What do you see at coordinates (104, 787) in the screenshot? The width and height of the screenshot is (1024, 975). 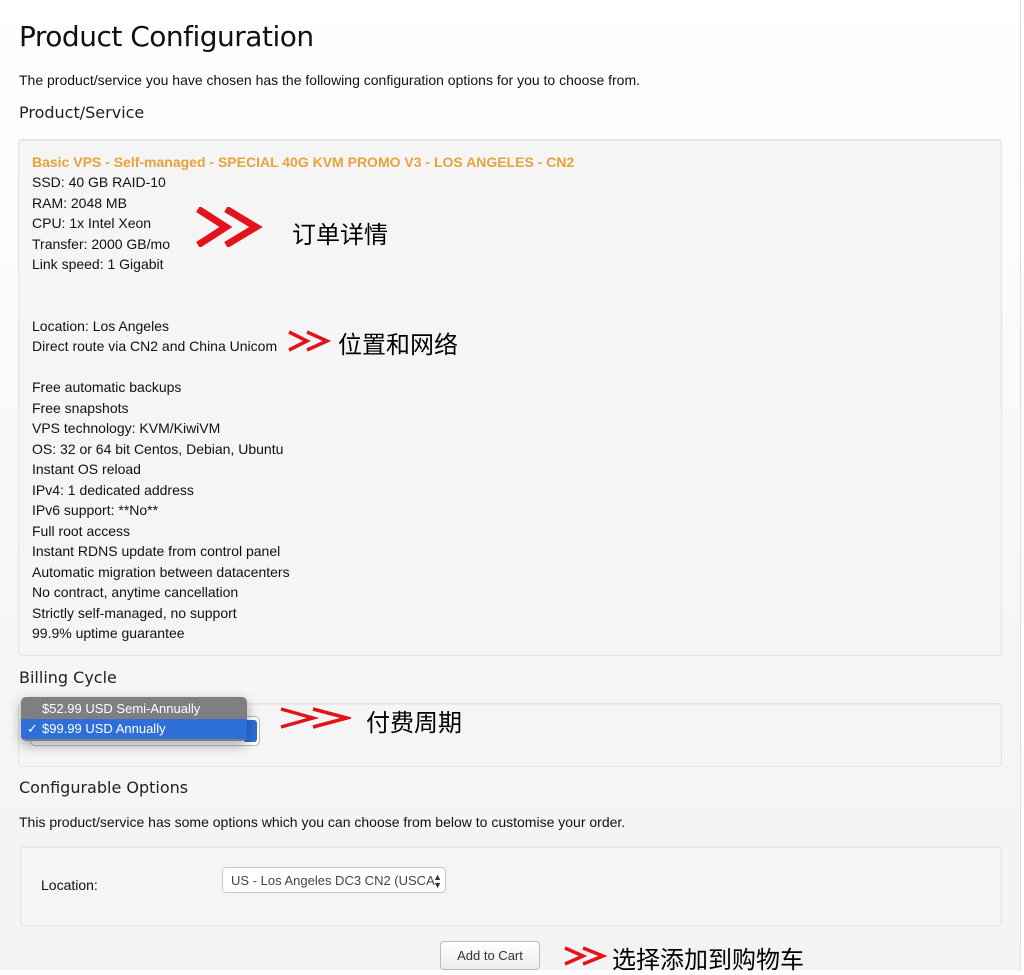 I see `configurable-options-heading: Configurable Options` at bounding box center [104, 787].